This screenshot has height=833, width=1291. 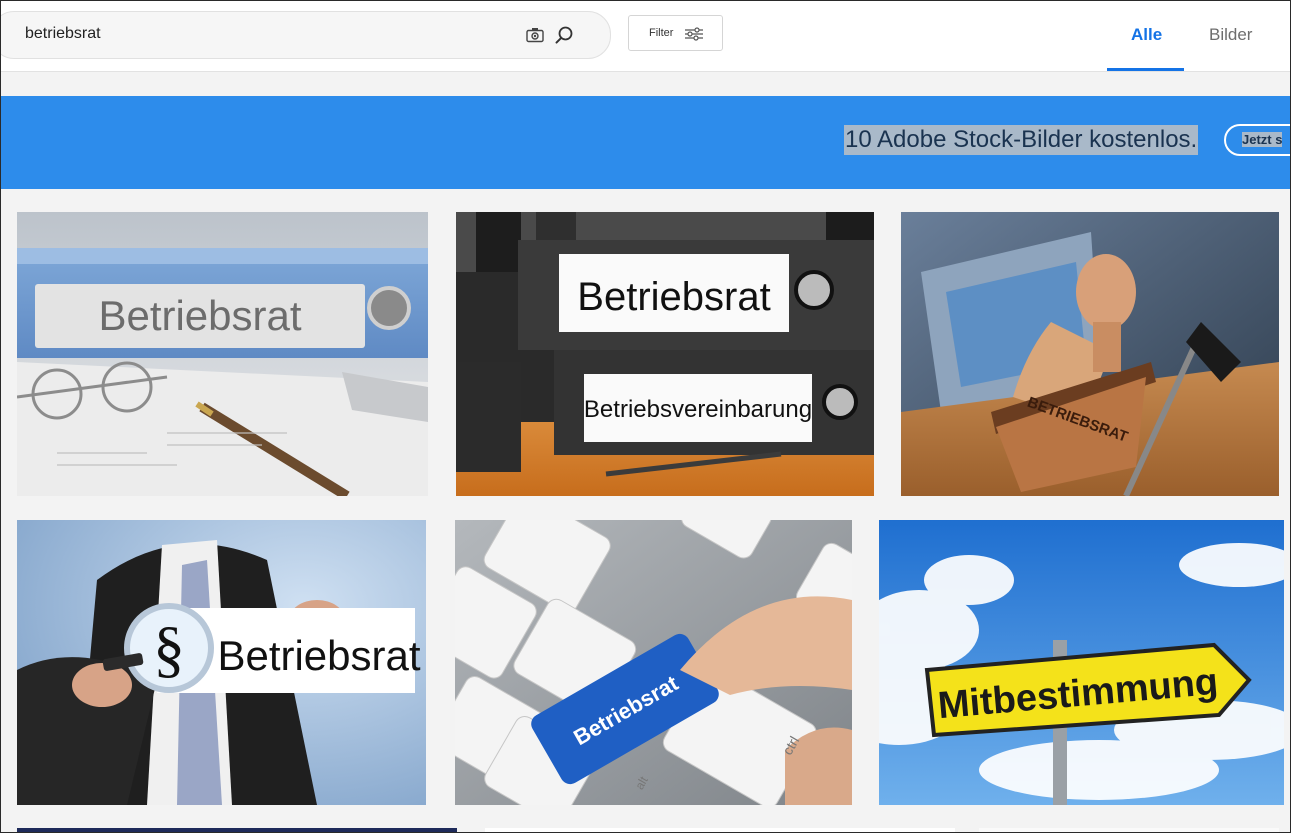 What do you see at coordinates (1262, 139) in the screenshot?
I see `banner-cta-label: Jetzt s` at bounding box center [1262, 139].